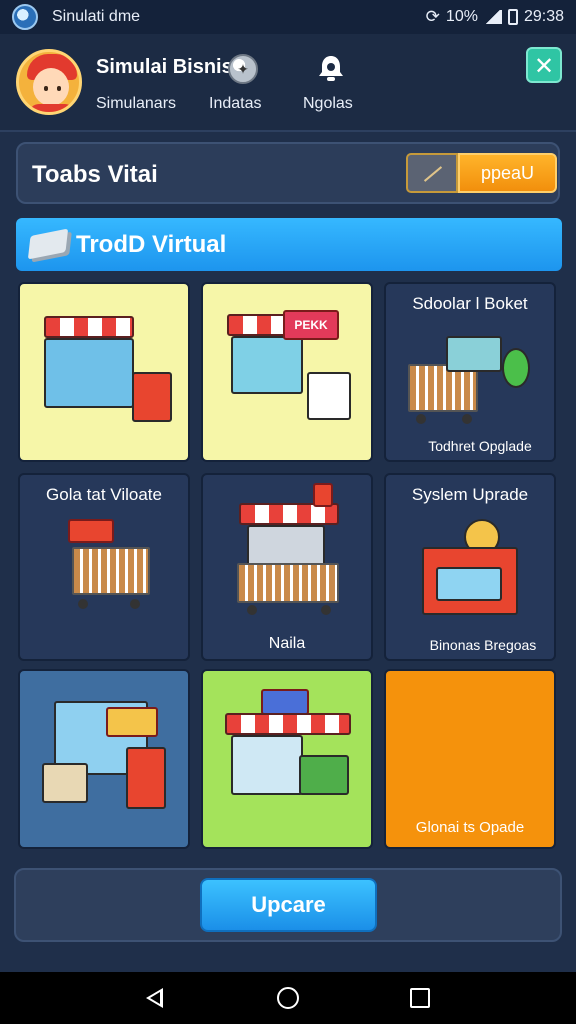  Describe the element at coordinates (420, 998) in the screenshot. I see `recents-icon` at that location.